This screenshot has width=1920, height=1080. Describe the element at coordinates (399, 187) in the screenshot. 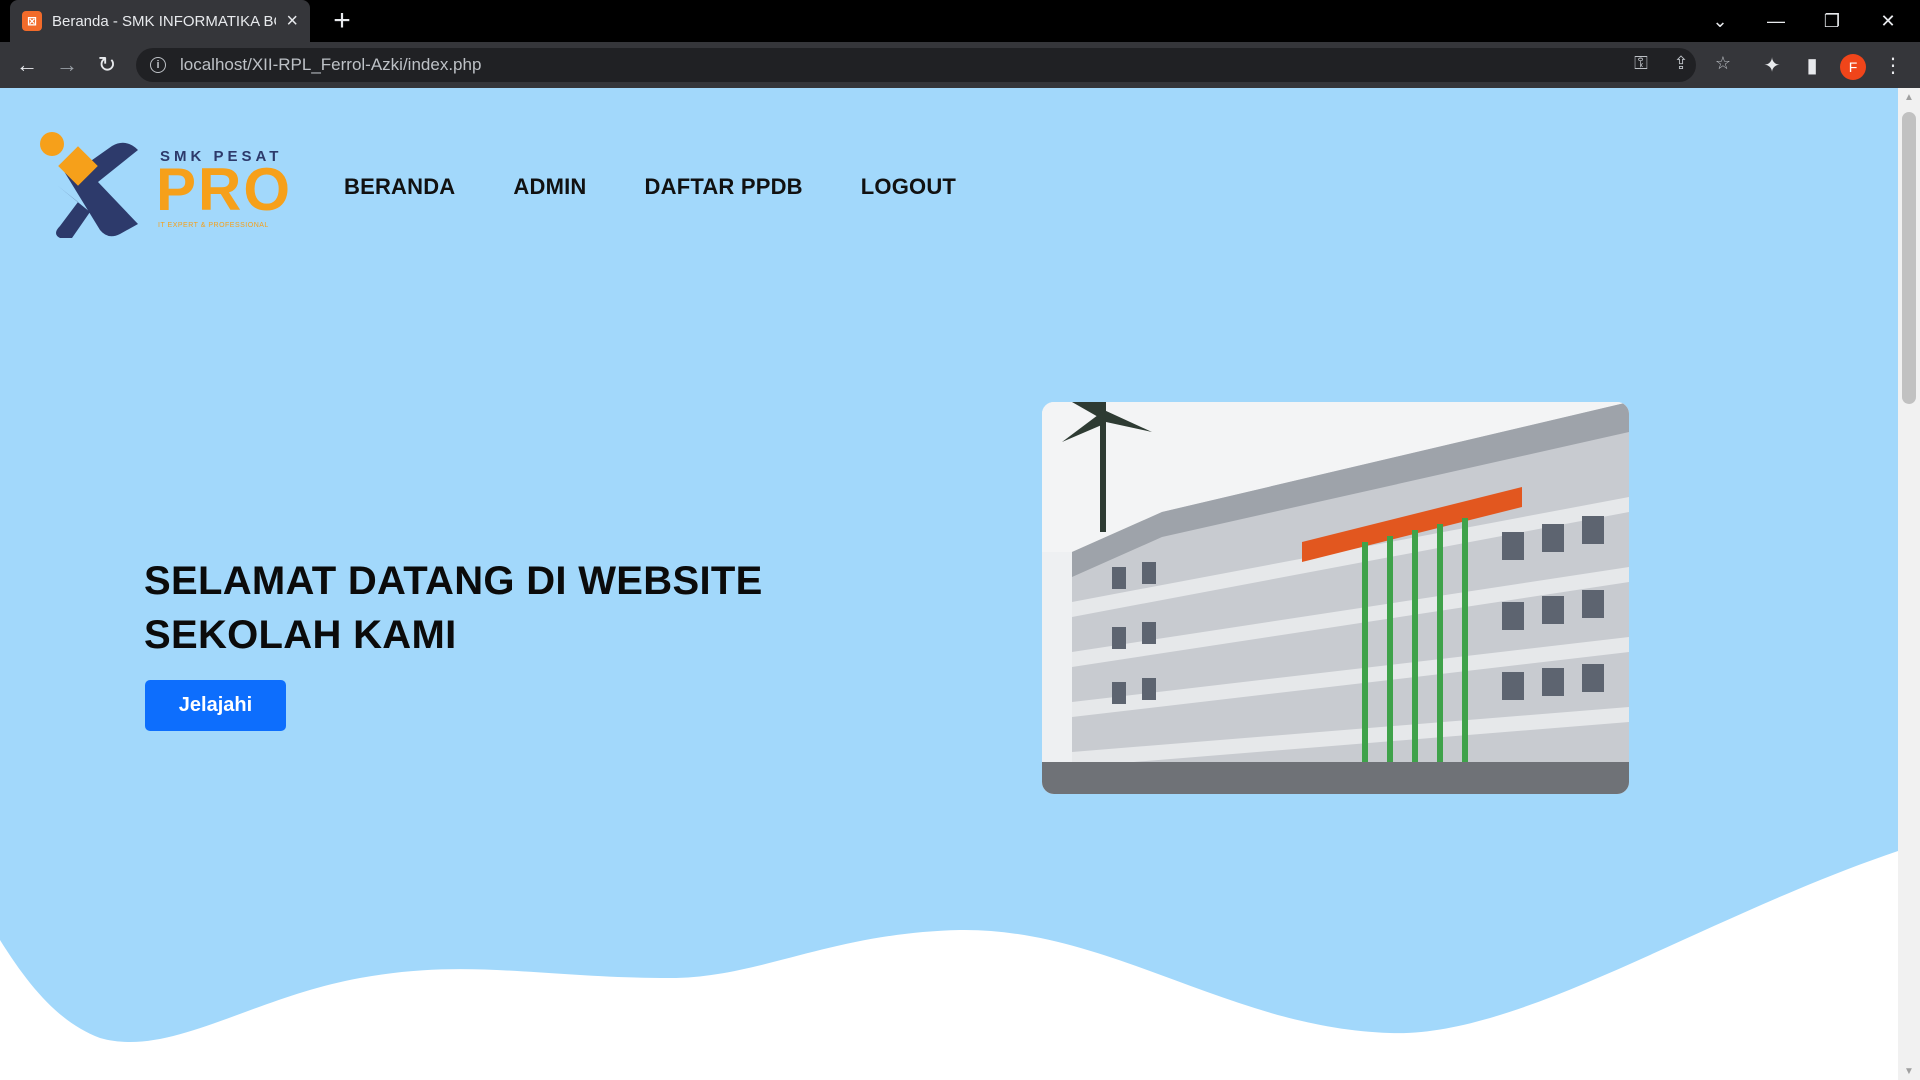

I see `nav-beranda: BERANDA` at that location.